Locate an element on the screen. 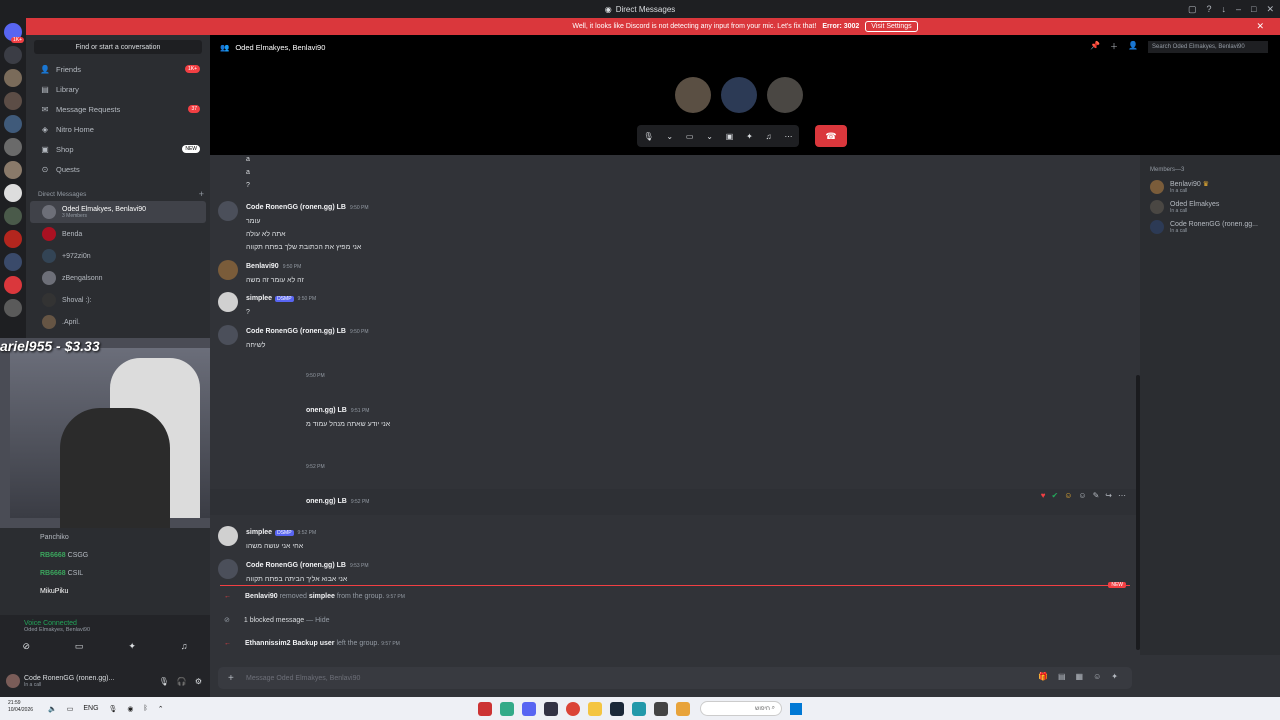  clock: 21:59 10/04/2026 is located at coordinates (20, 707).